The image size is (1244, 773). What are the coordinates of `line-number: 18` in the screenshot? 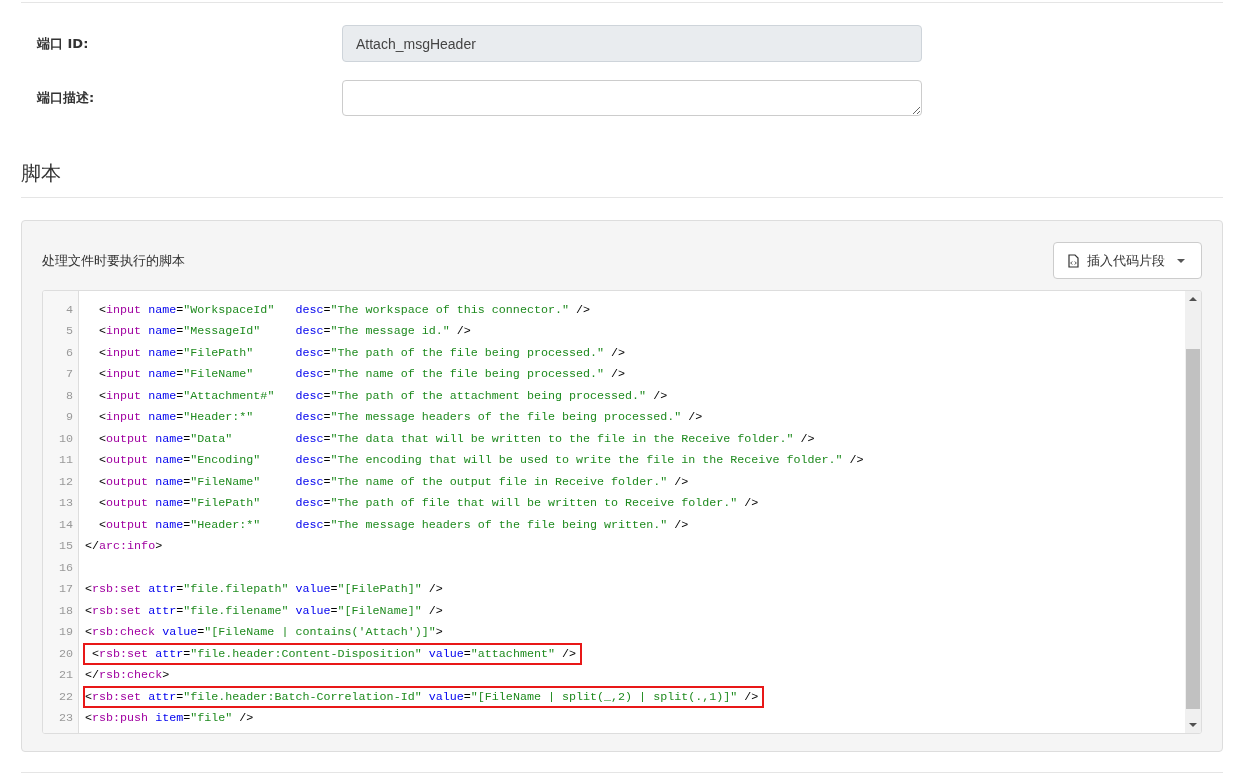 It's located at (65, 610).